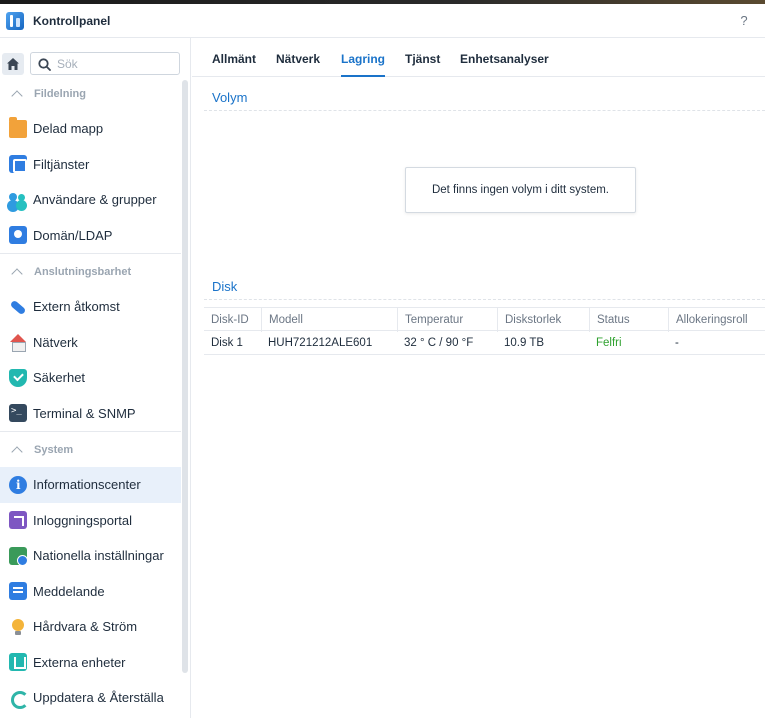 This screenshot has width=765, height=718. What do you see at coordinates (76, 307) in the screenshot?
I see `sidebar-item-label: Extern åtkomst` at bounding box center [76, 307].